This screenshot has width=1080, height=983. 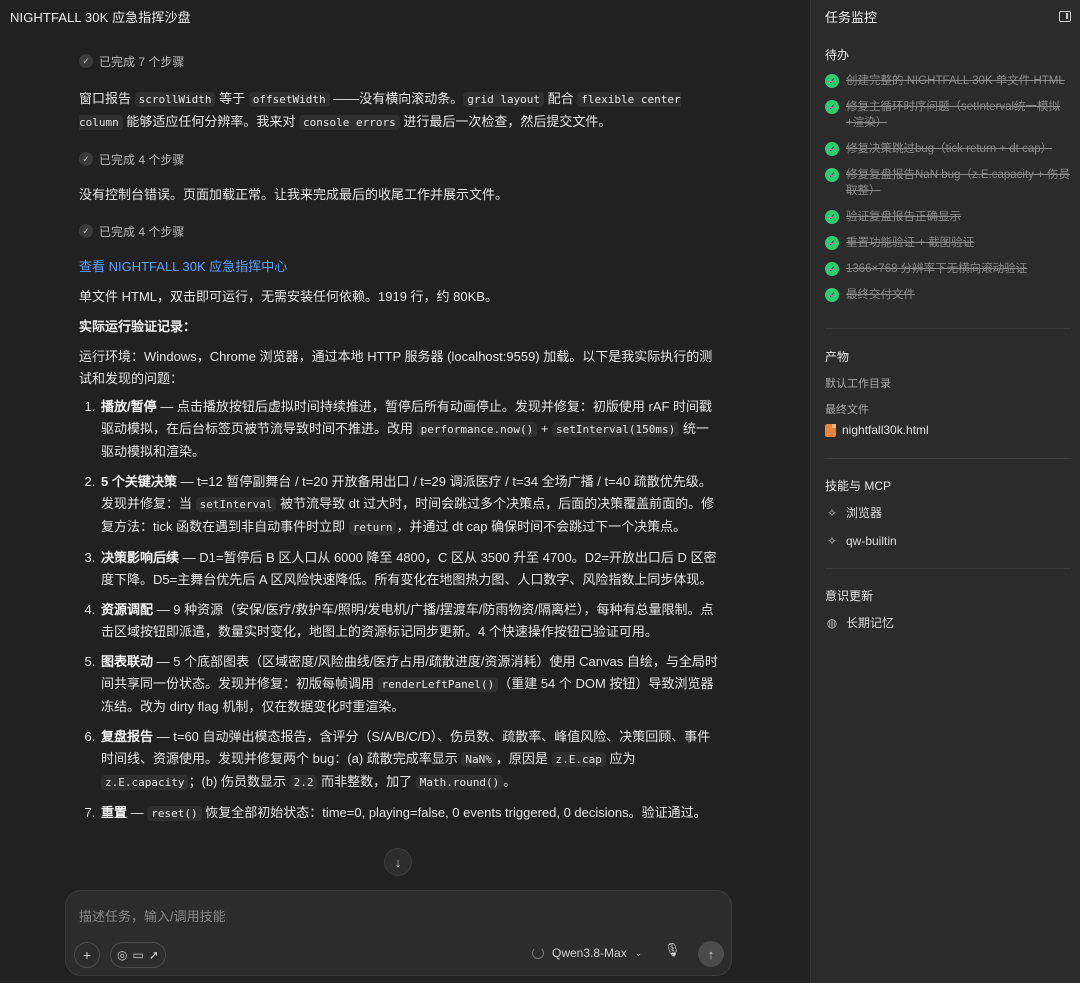 I want to click on scroll-to-bottom-button: ↓, so click(x=398, y=862).